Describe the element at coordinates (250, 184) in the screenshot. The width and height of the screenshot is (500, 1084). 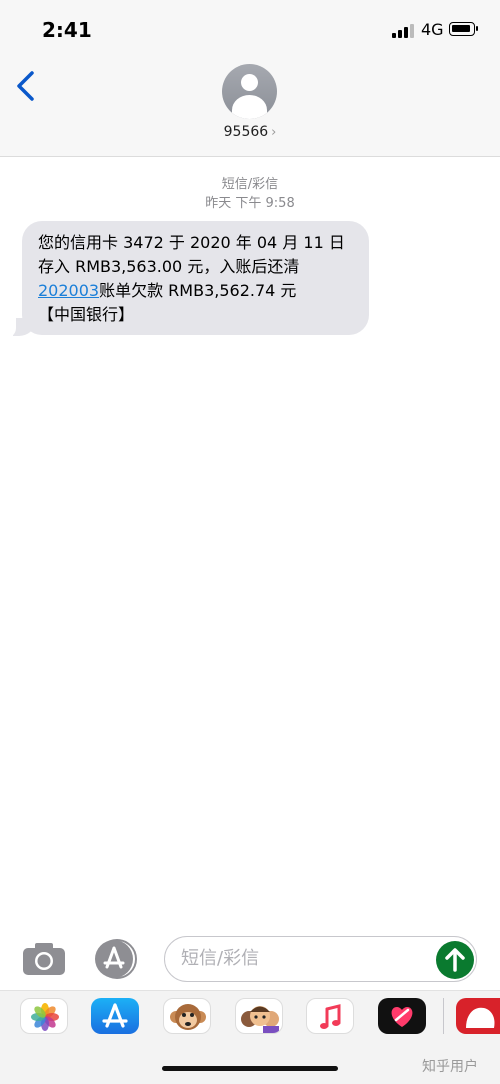
I see `message-type-label: 短信/彩信` at that location.